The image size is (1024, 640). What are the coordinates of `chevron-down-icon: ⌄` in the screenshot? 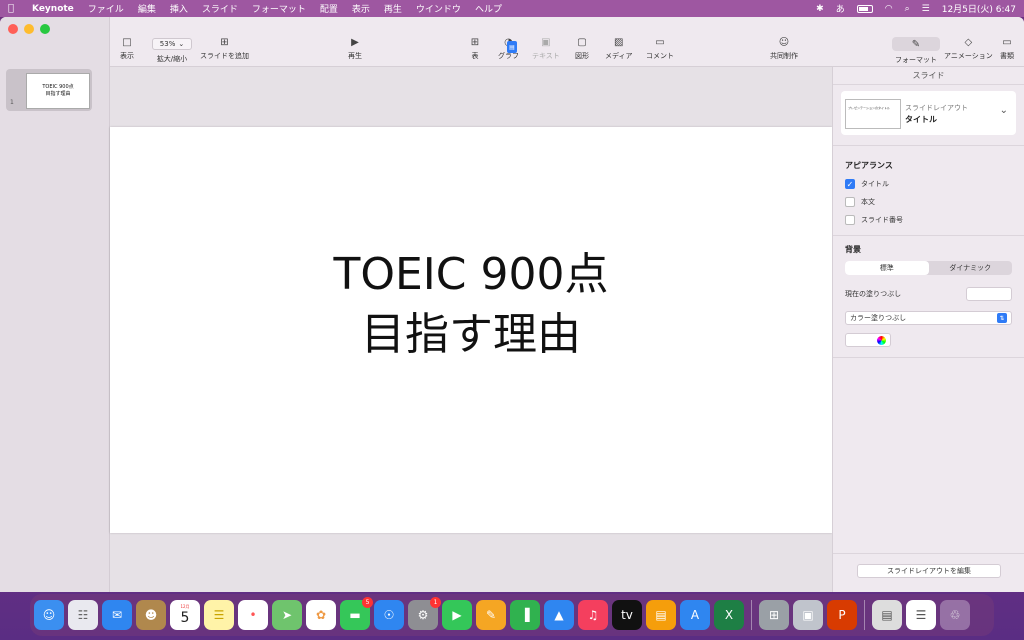 It's located at (1004, 110).